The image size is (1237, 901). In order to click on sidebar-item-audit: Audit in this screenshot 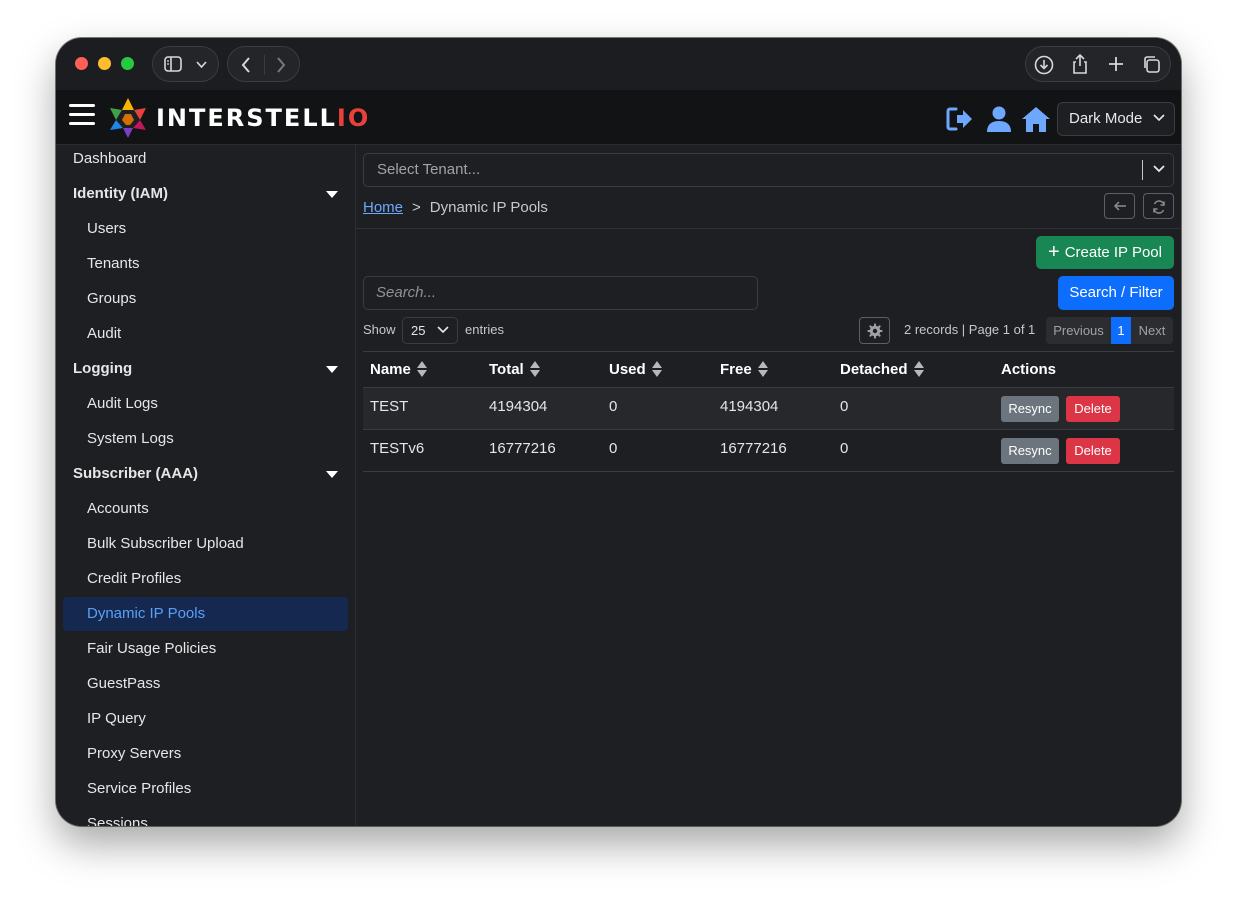, I will do `click(205, 334)`.